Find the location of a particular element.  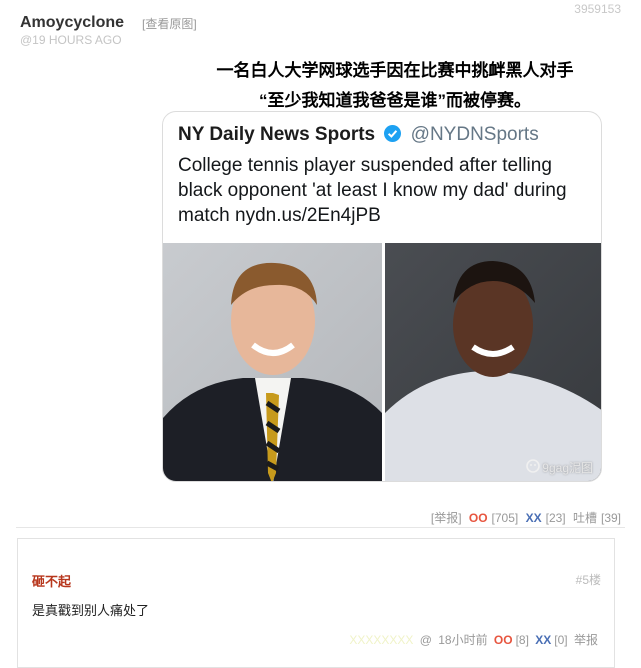

view-original-link: [查看原图] is located at coordinates (169, 23).